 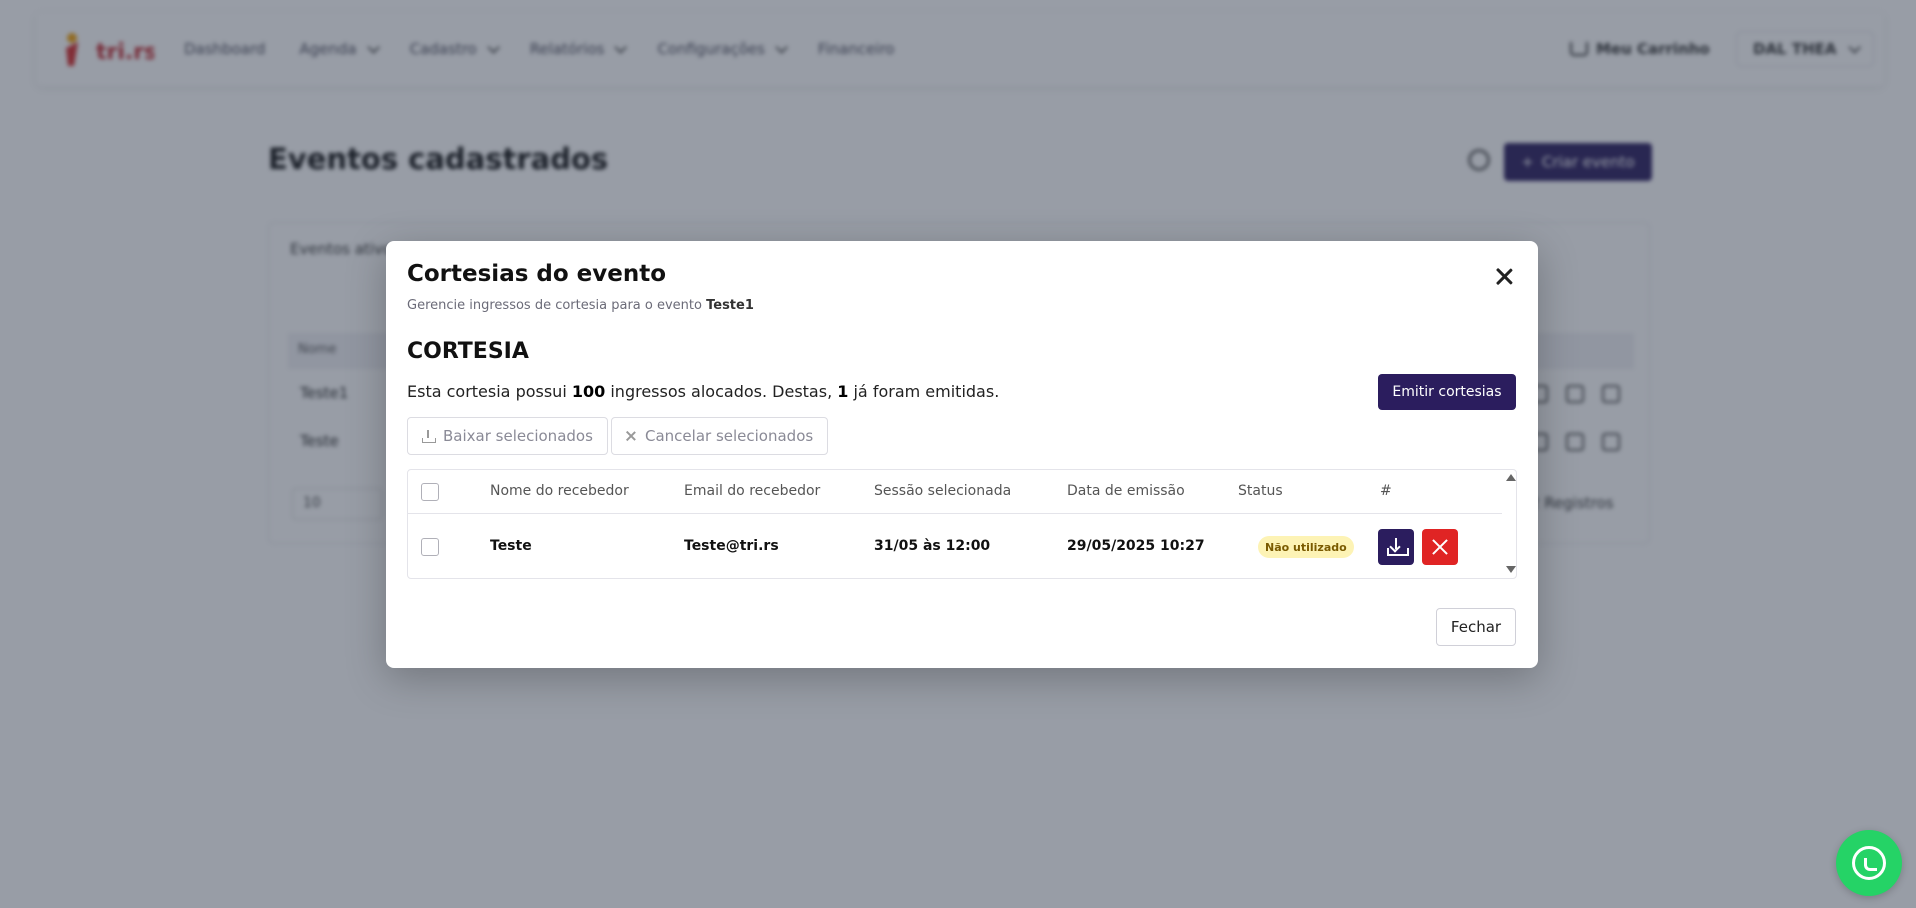 I want to click on select-all-checkbox, so click(x=430, y=492).